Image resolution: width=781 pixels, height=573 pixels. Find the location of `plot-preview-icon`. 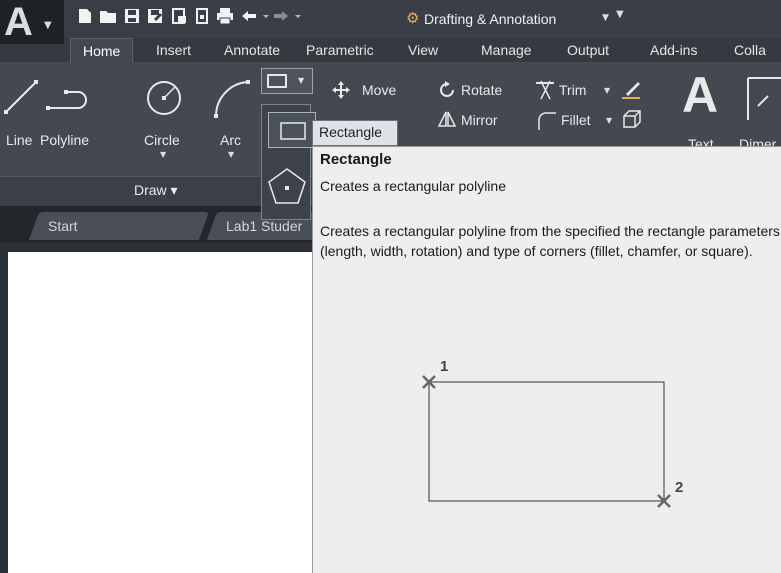

plot-preview-icon is located at coordinates (179, 16).